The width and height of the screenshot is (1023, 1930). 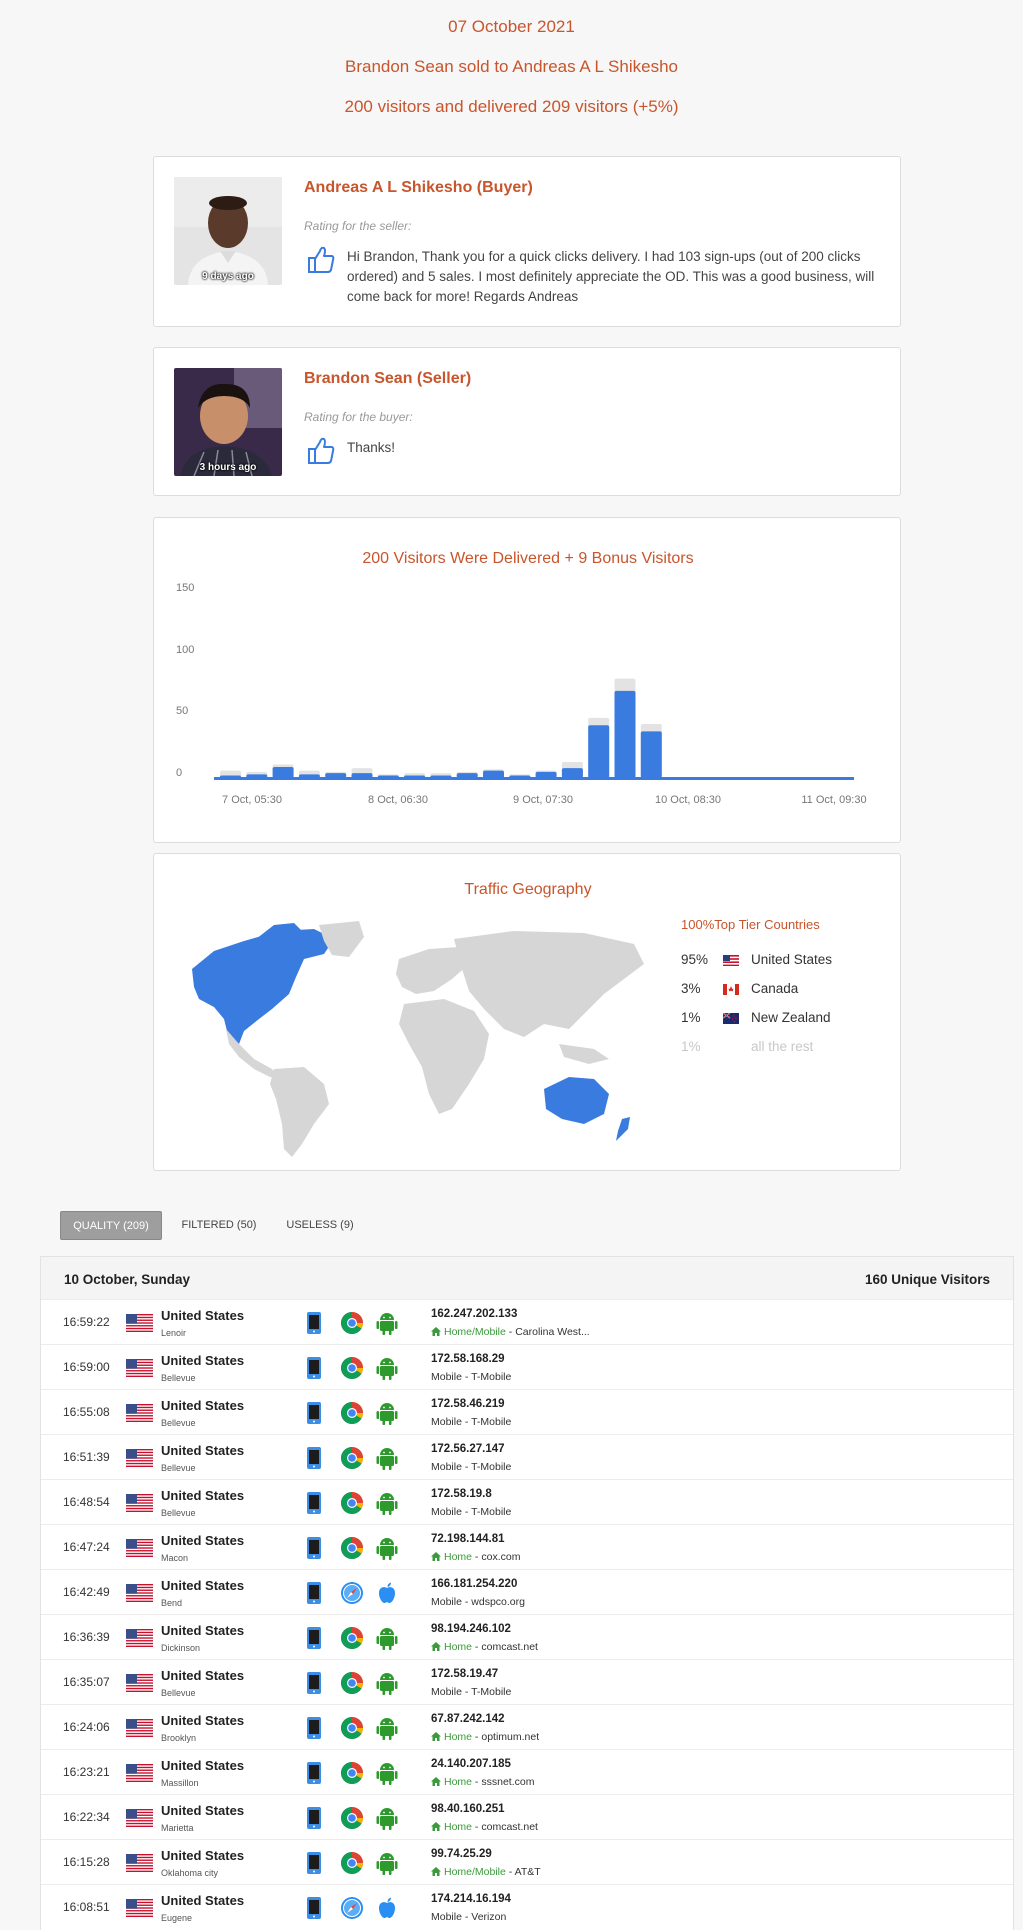 I want to click on seller-feedback-age: 3 hours ago, so click(x=228, y=467).